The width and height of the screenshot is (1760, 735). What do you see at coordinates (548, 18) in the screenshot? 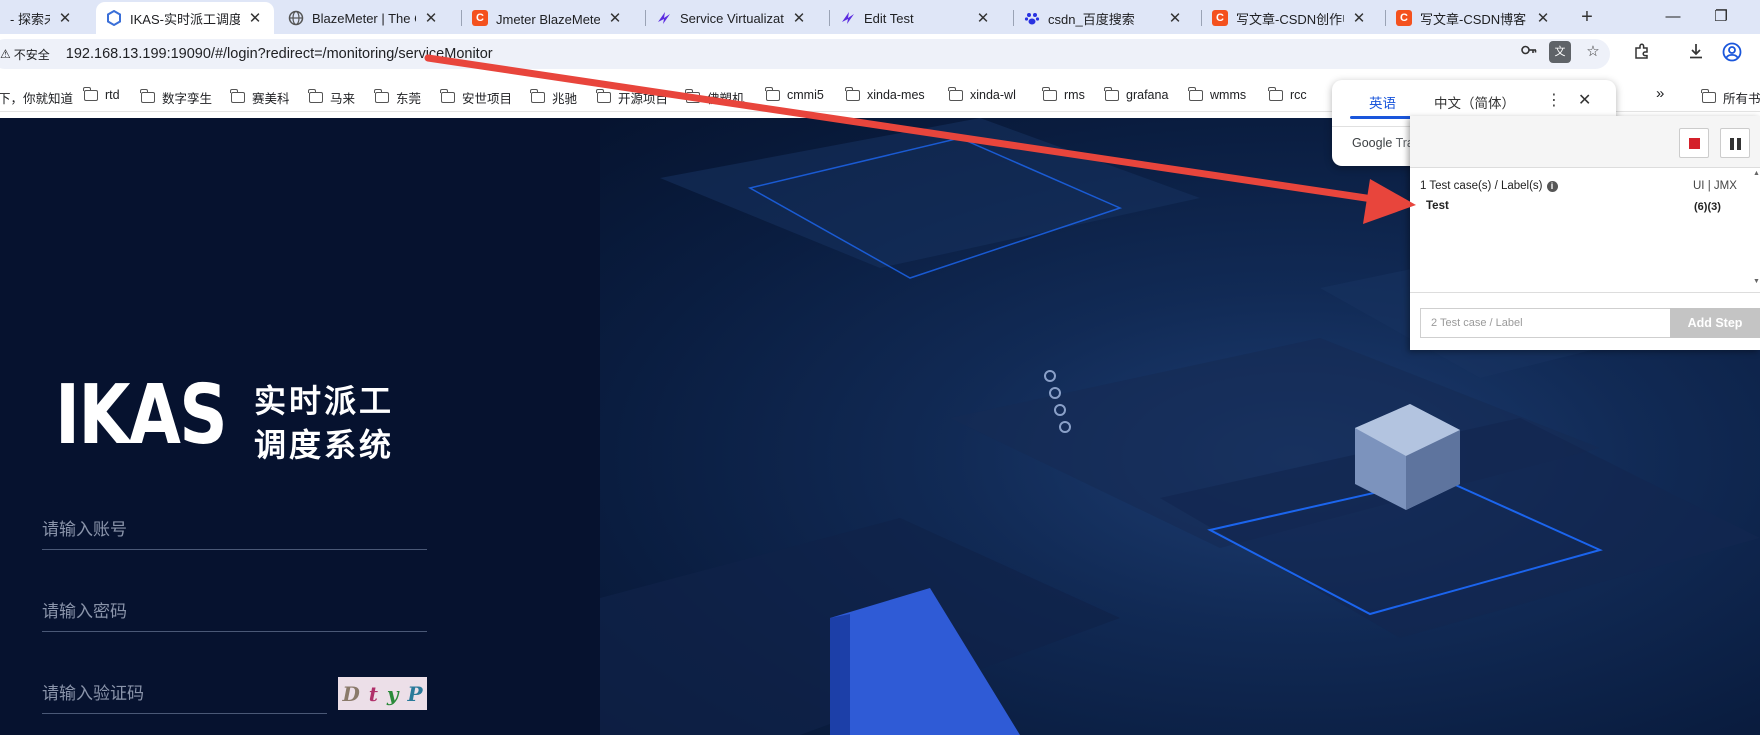
I see `tab-jmeter-blazemeter: C Jmeter BlazeMeter插件 ✕` at bounding box center [548, 18].